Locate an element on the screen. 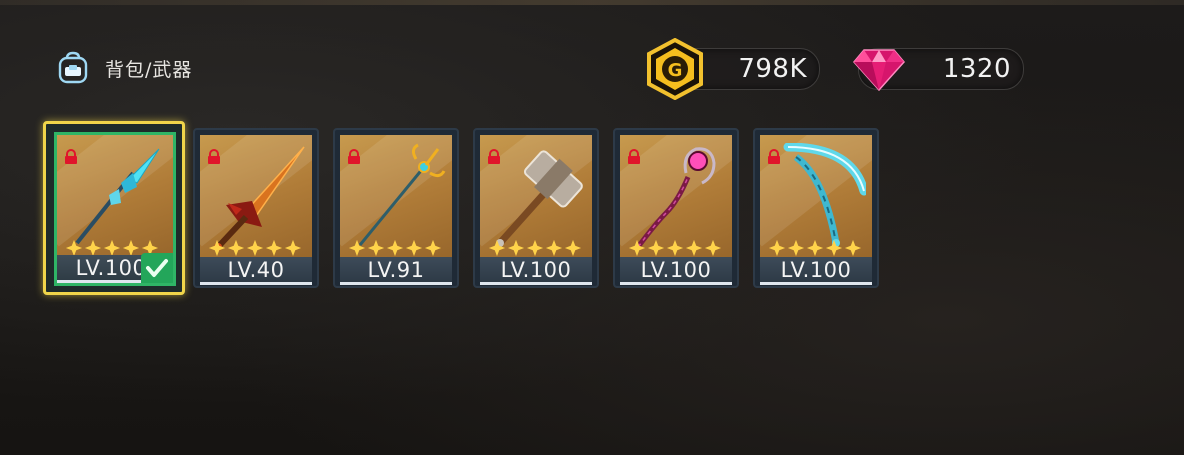 This screenshot has width=1184, height=455. top-edge-decoration is located at coordinates (592, 2).